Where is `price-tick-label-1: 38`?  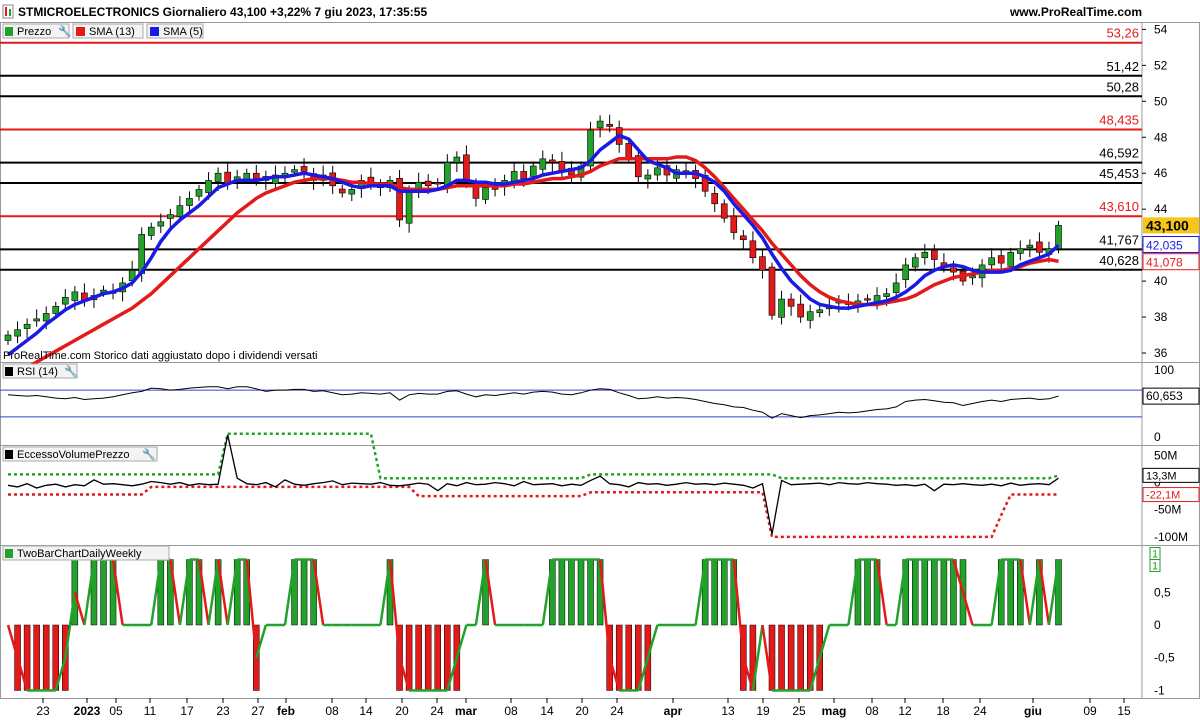 price-tick-label-1: 38 is located at coordinates (1161, 317).